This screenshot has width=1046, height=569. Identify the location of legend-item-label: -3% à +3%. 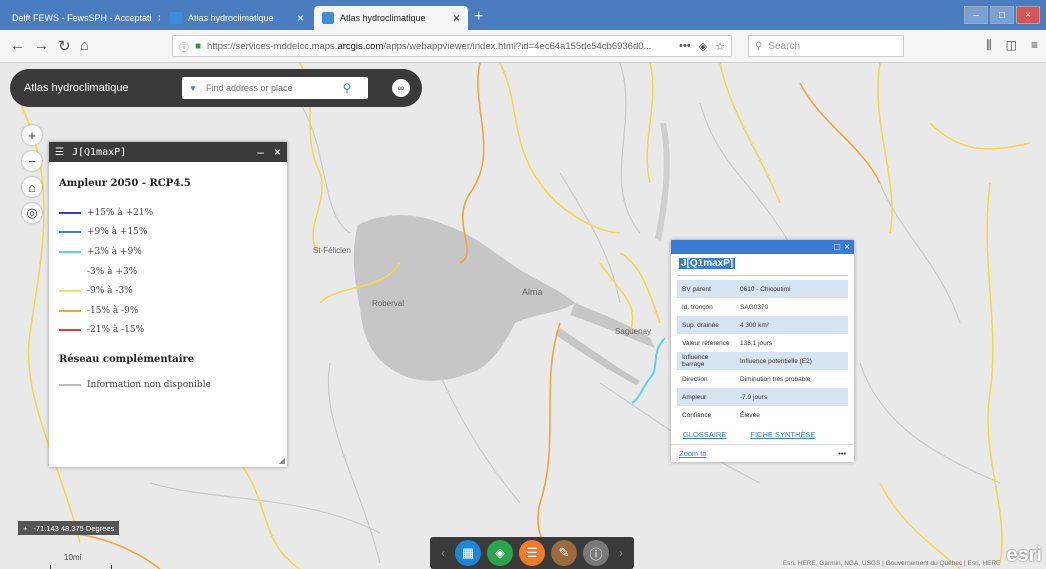
(112, 271).